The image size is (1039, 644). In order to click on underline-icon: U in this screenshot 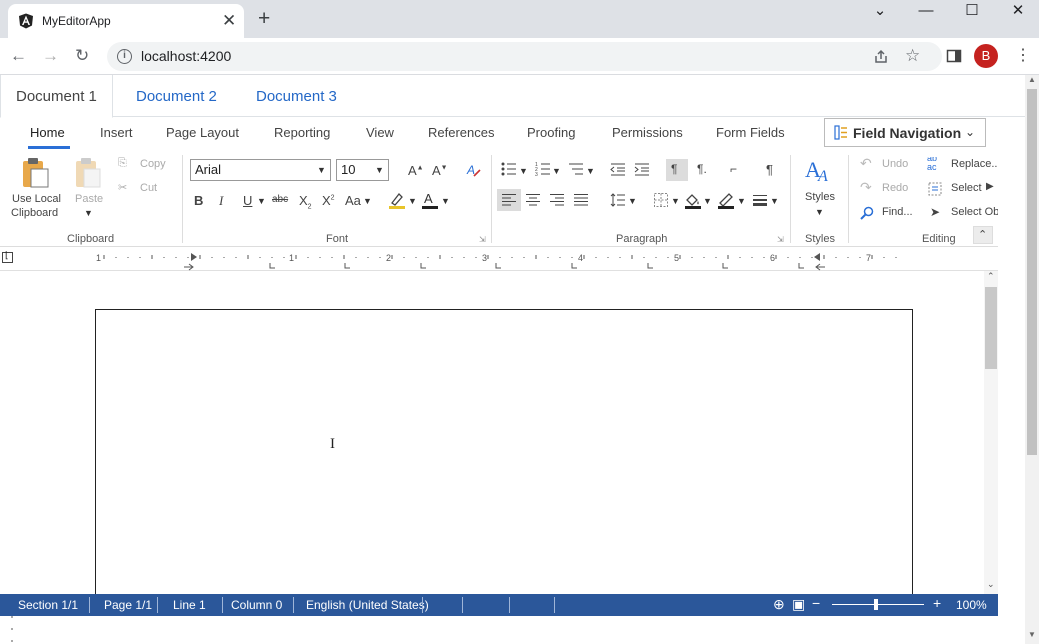, I will do `click(247, 200)`.